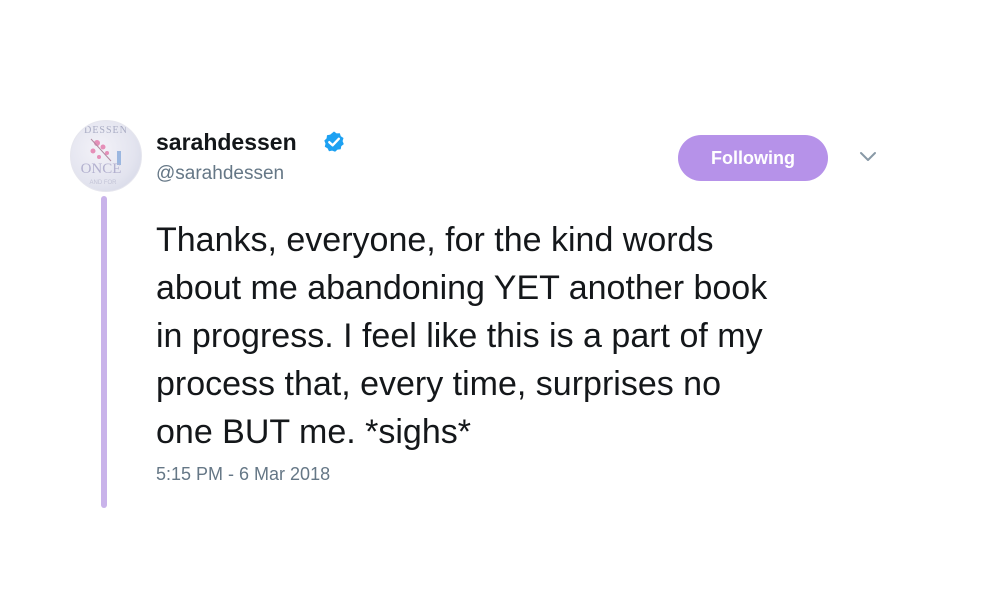 This screenshot has height=600, width=1000. Describe the element at coordinates (226, 142) in the screenshot. I see `display-name: sarahdessen` at that location.